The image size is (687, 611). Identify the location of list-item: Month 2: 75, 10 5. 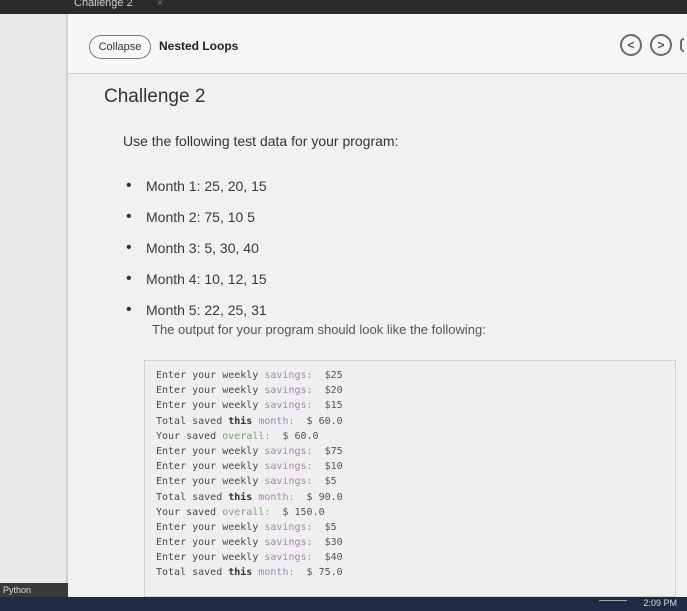
(196, 224).